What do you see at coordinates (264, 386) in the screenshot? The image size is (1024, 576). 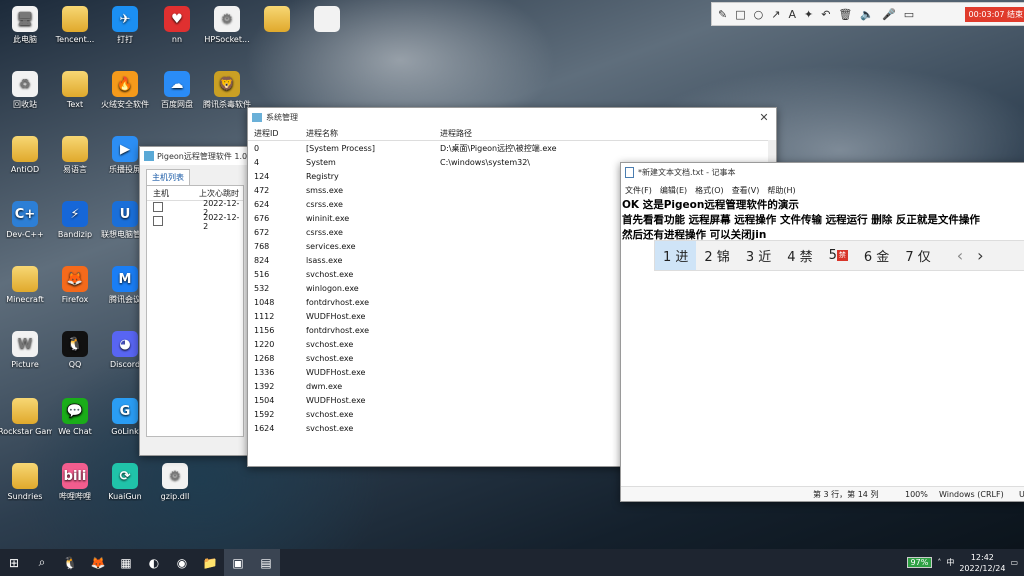 I see `pid-cell: 1392` at bounding box center [264, 386].